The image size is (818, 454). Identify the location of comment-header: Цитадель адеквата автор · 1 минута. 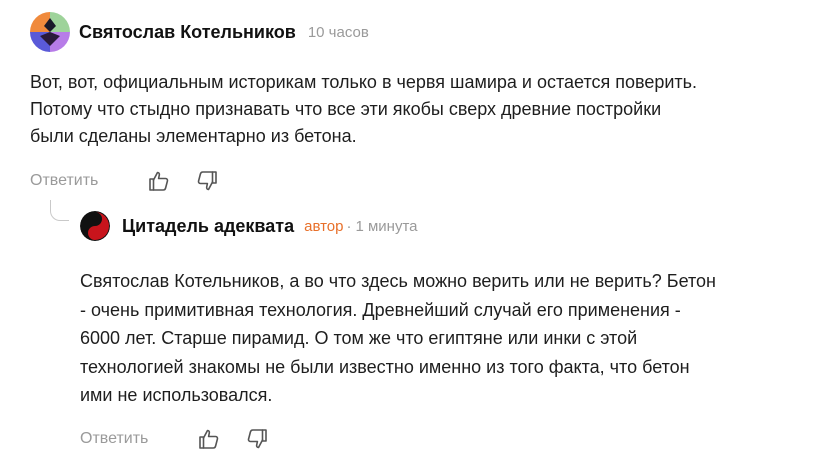
(440, 226).